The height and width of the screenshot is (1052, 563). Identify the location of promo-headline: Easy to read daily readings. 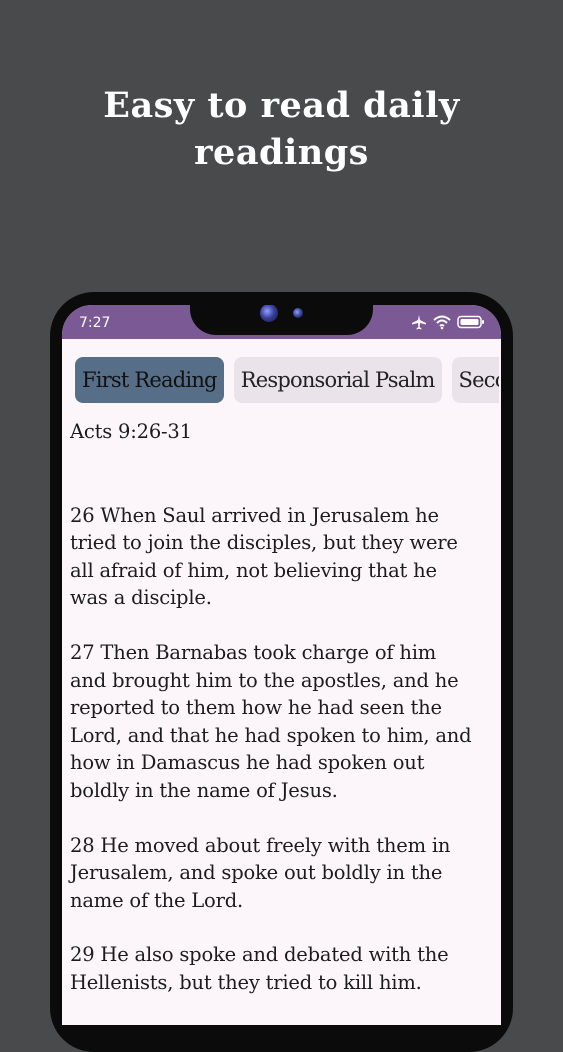
(281, 129).